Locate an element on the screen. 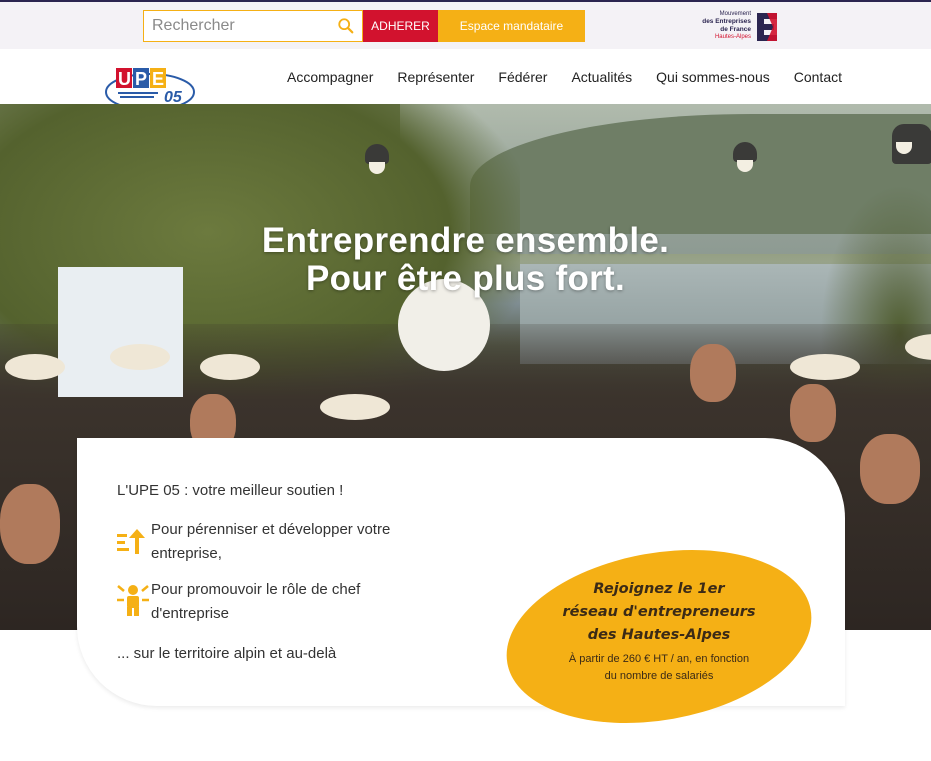 The image size is (931, 761). svg-text: E is located at coordinates (158, 79).